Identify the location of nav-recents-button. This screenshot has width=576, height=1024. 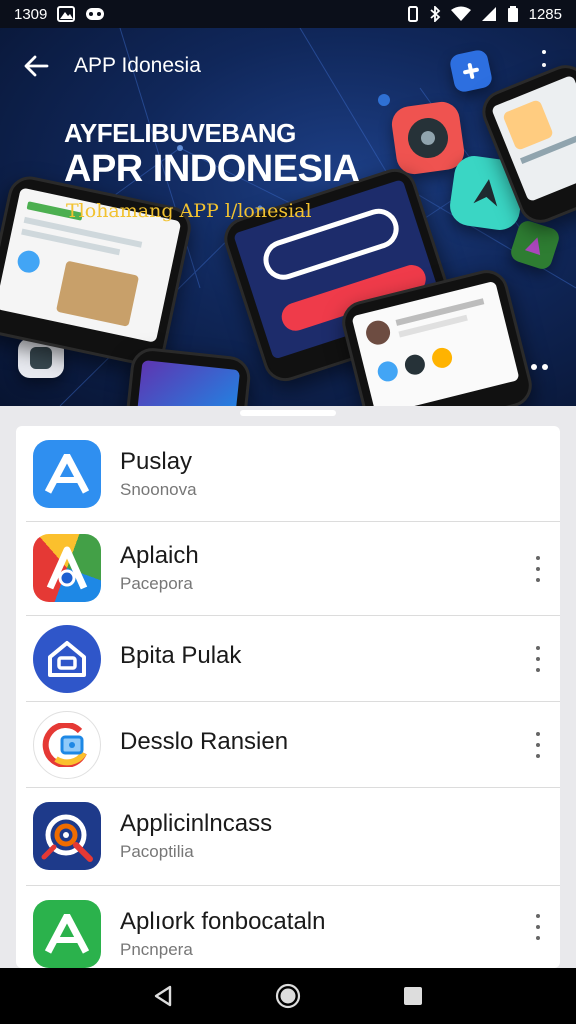
(413, 996).